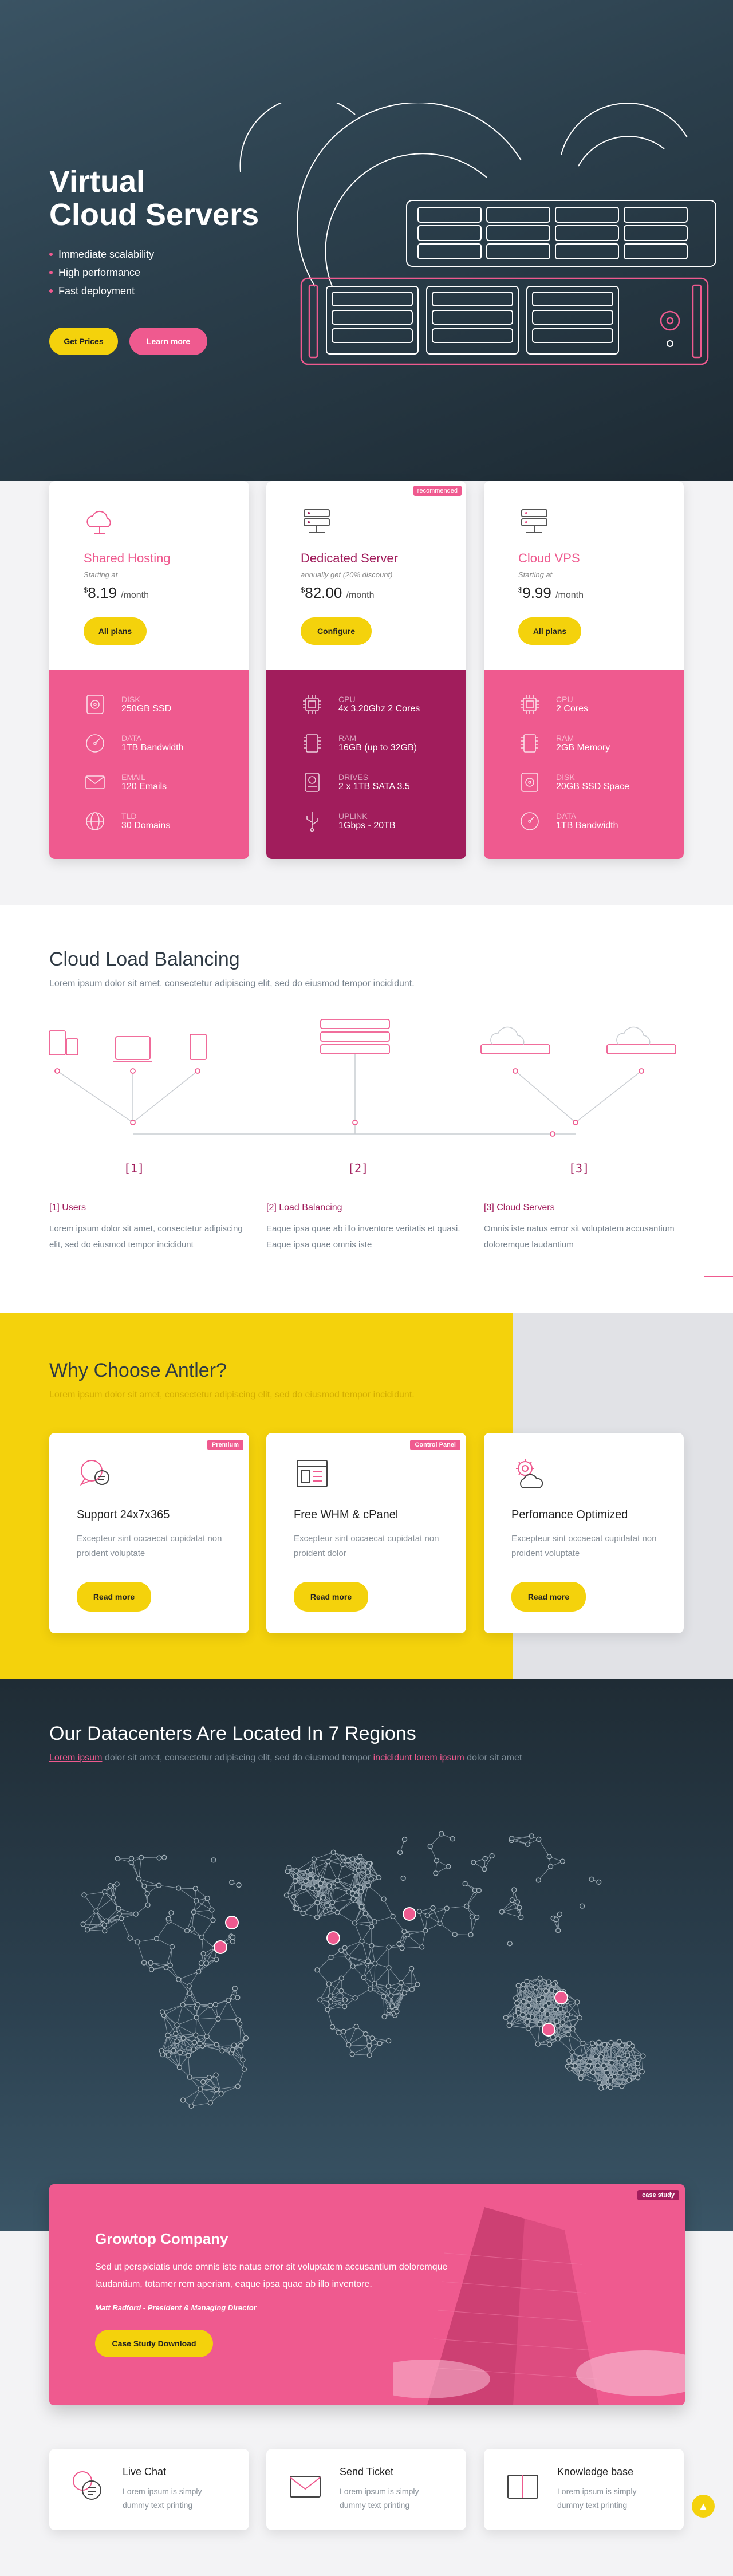 The image size is (733, 2576). I want to click on plan-name: Dedicated Server, so click(349, 558).